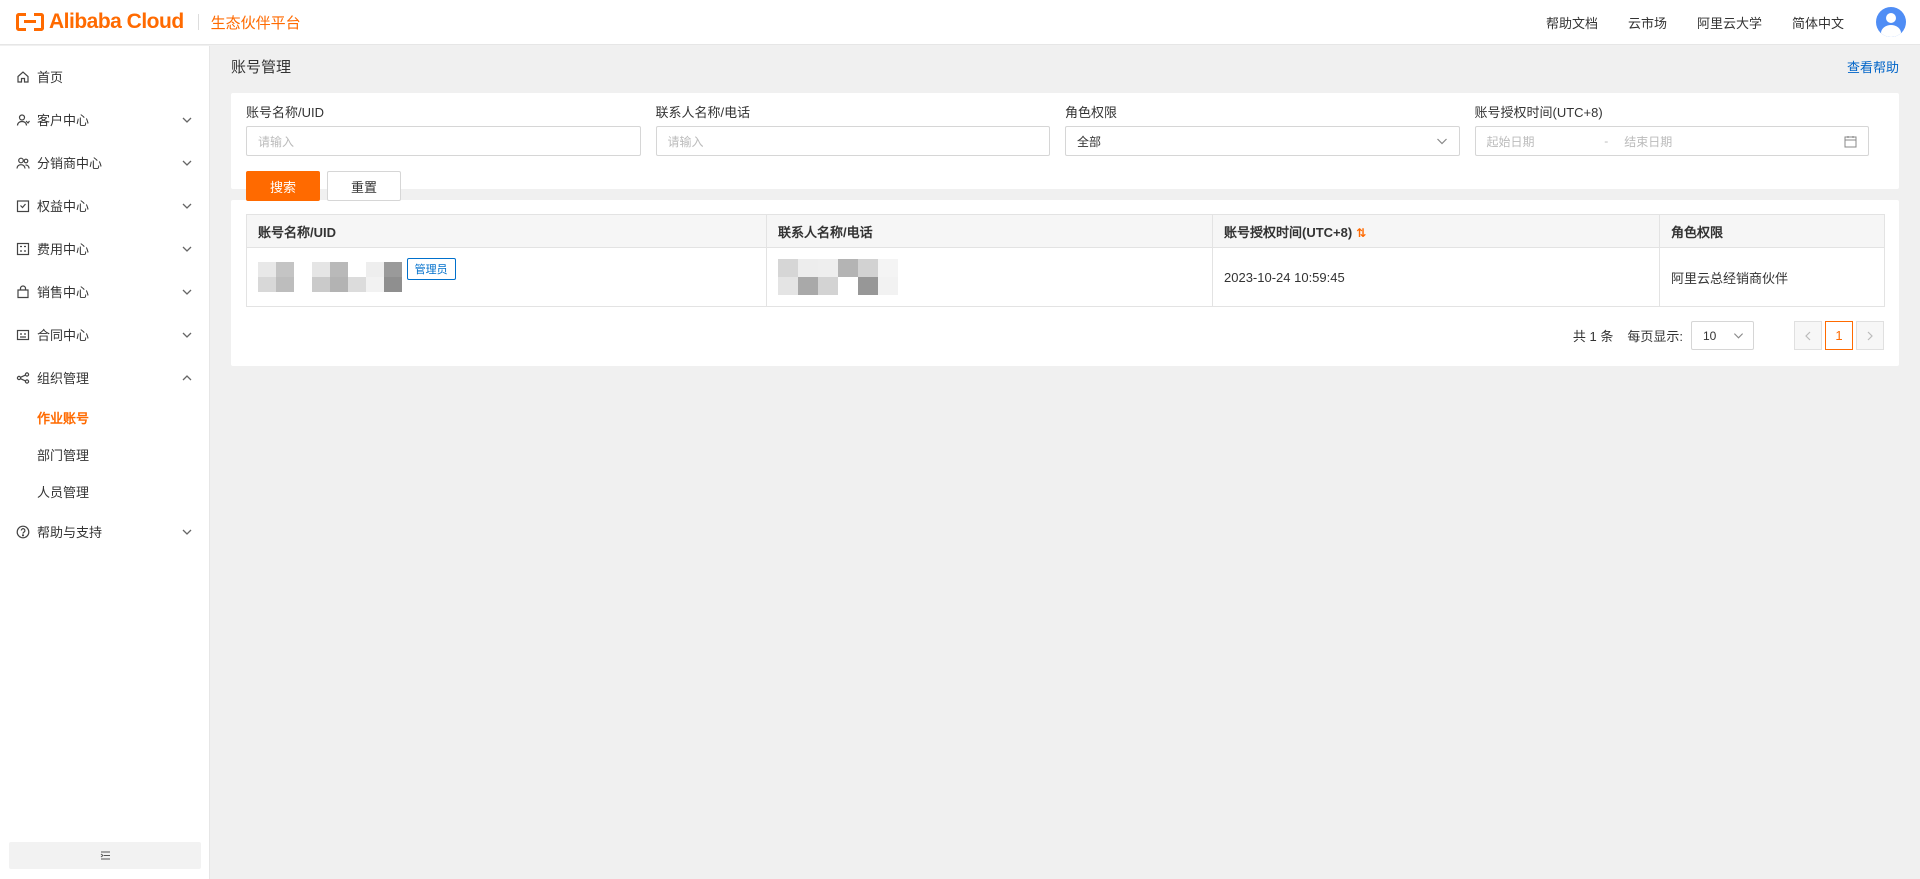  What do you see at coordinates (23, 77) in the screenshot?
I see `home-icon` at bounding box center [23, 77].